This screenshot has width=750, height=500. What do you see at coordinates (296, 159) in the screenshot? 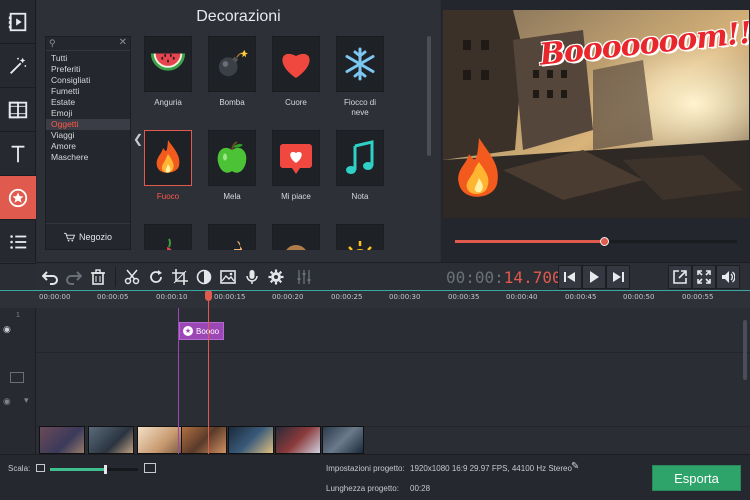
I see `like-heart-icon` at bounding box center [296, 159].